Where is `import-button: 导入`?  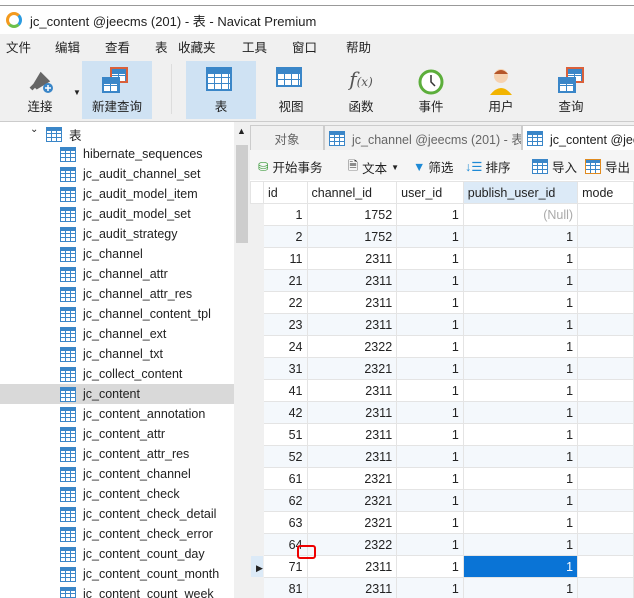 import-button: 导入 is located at coordinates (554, 166).